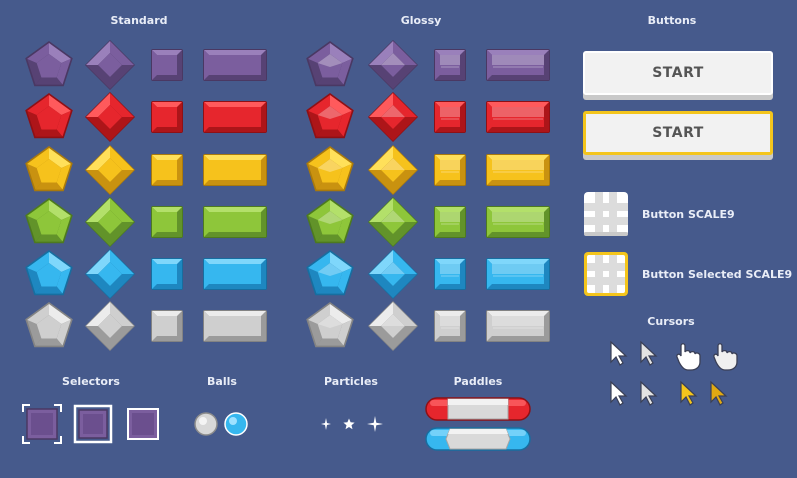 The height and width of the screenshot is (478, 797). I want to click on glossy-gray-square-brick-icon, so click(450, 326).